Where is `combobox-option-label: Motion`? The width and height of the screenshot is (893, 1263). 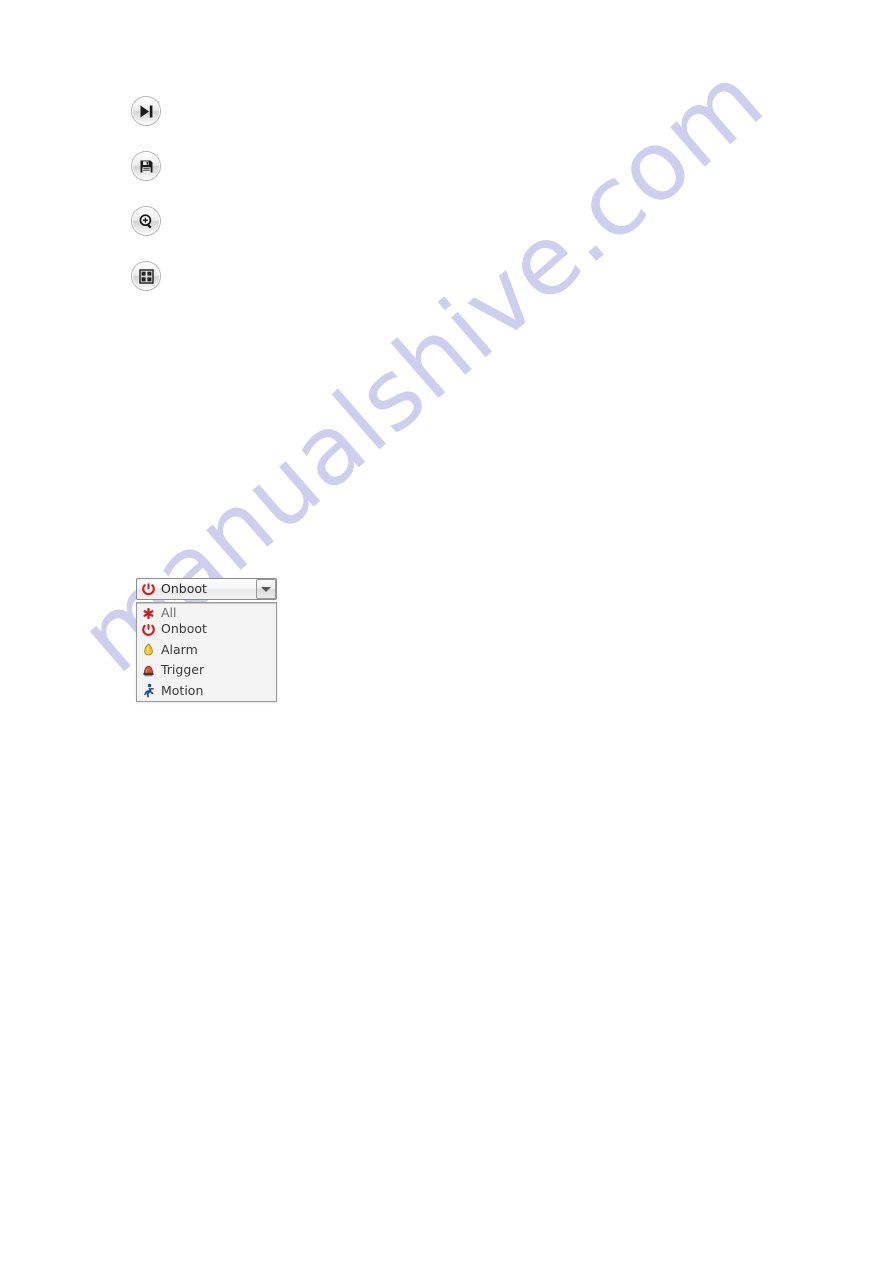 combobox-option-label: Motion is located at coordinates (182, 690).